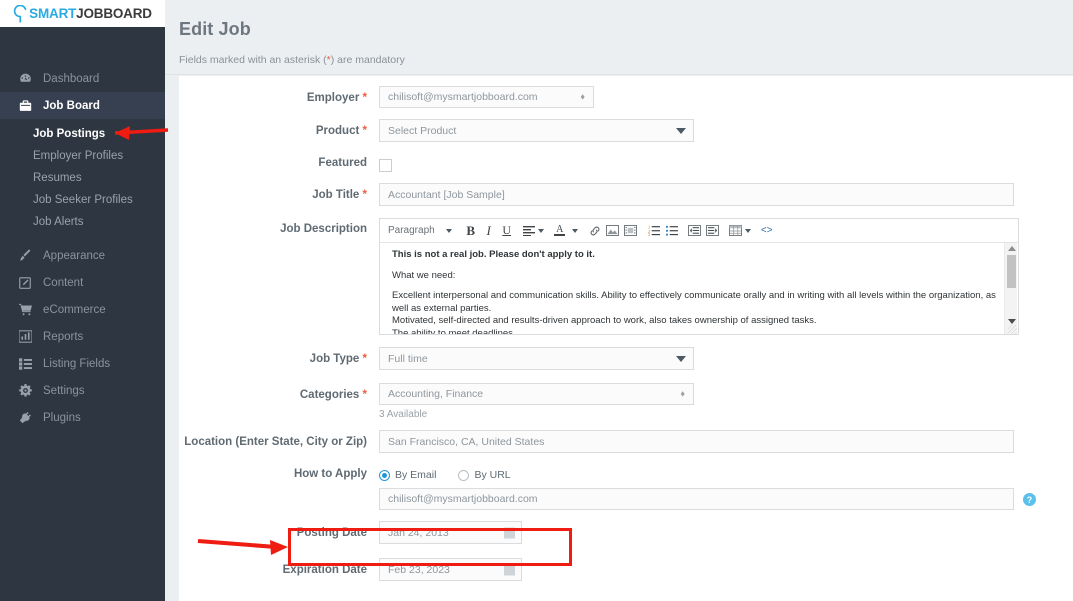 The width and height of the screenshot is (1073, 601). I want to click on text-color-caret-icon, so click(575, 231).